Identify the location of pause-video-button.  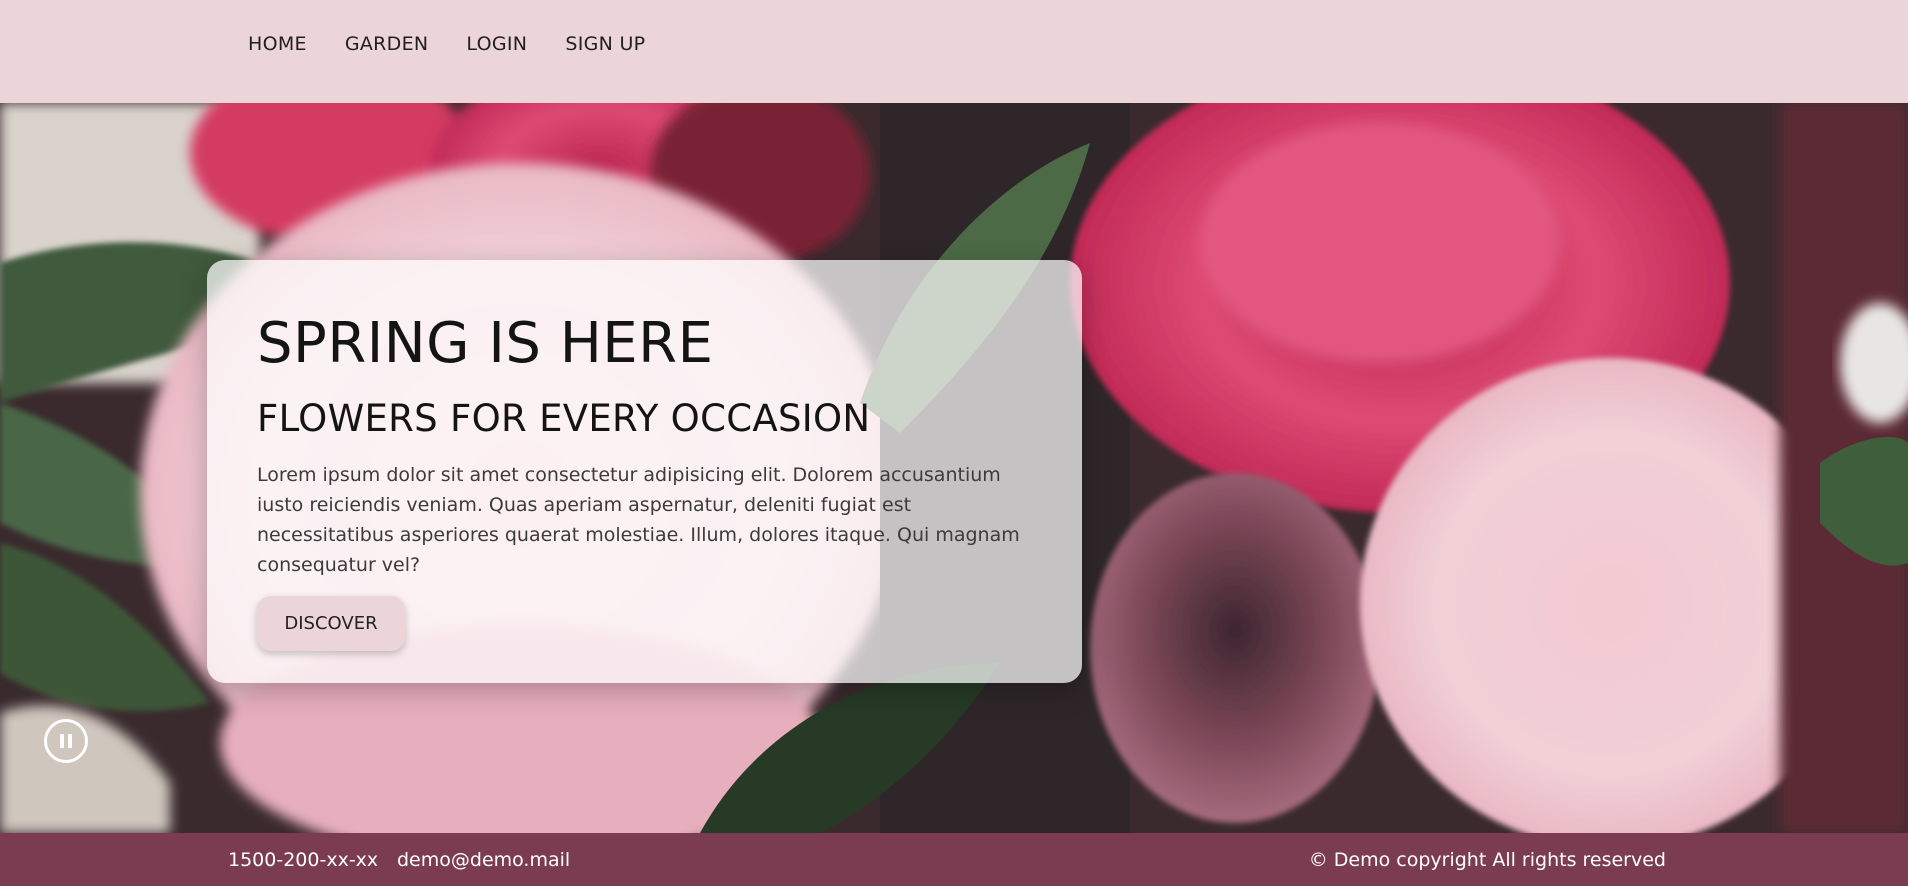
(66, 741).